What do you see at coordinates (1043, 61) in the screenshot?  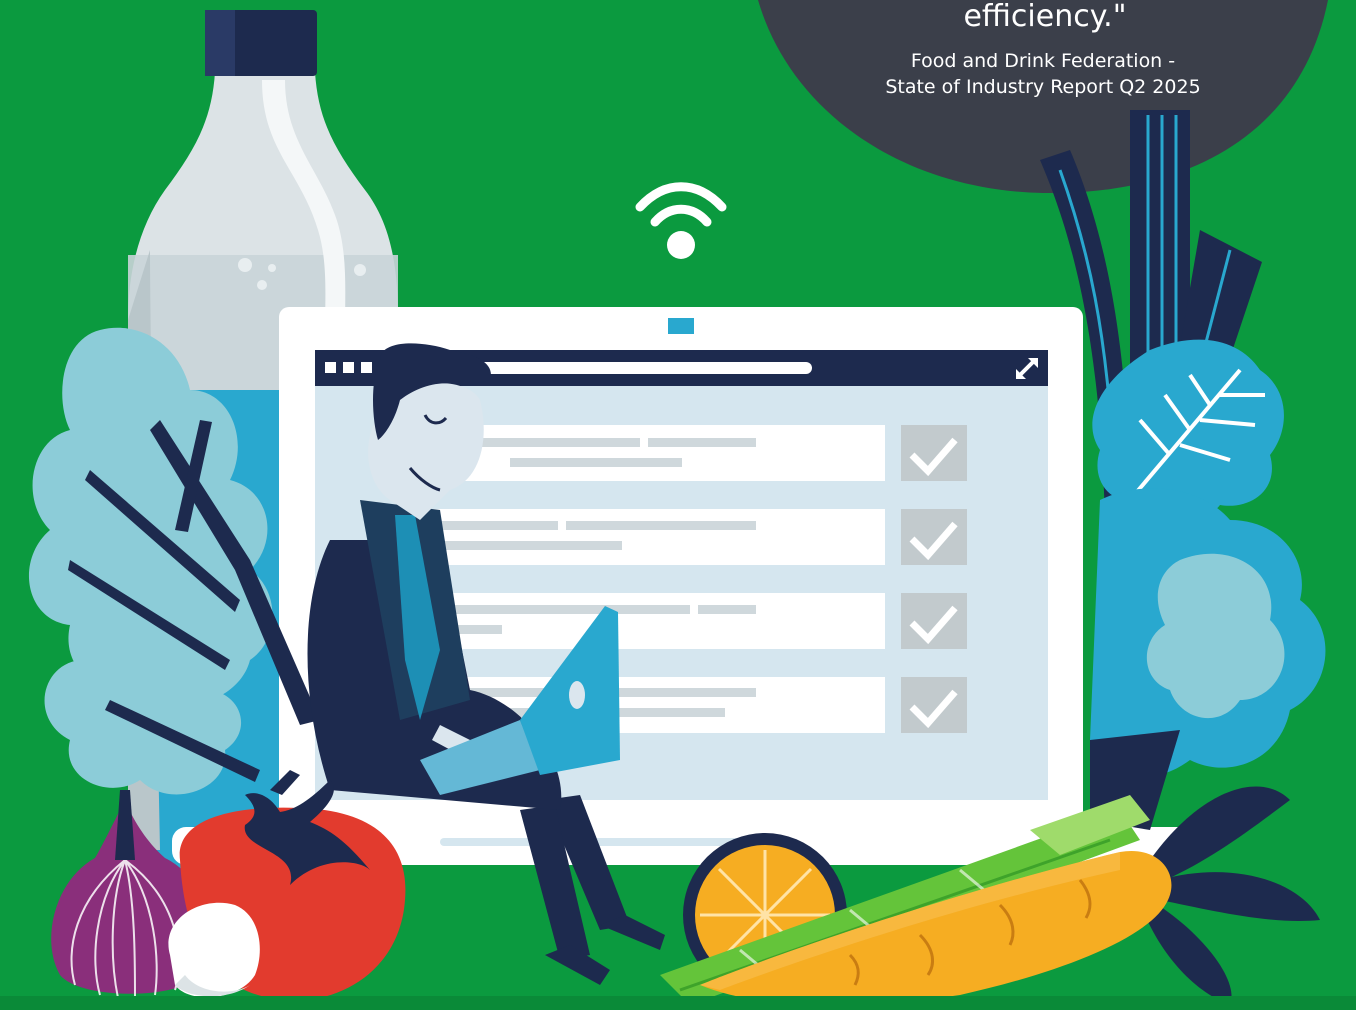 I see `quote-source-line1: Food and Drink Federation -` at bounding box center [1043, 61].